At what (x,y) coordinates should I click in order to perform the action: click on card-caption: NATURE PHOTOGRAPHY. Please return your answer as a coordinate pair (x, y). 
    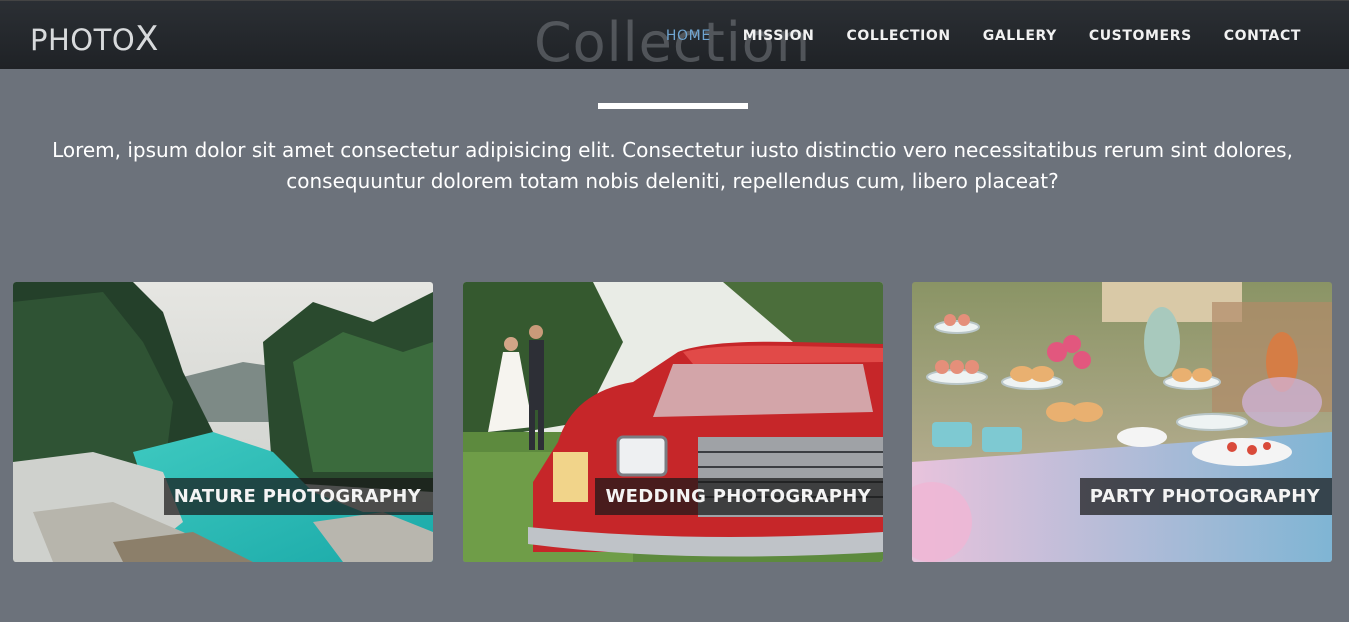
    Looking at the image, I should click on (298, 496).